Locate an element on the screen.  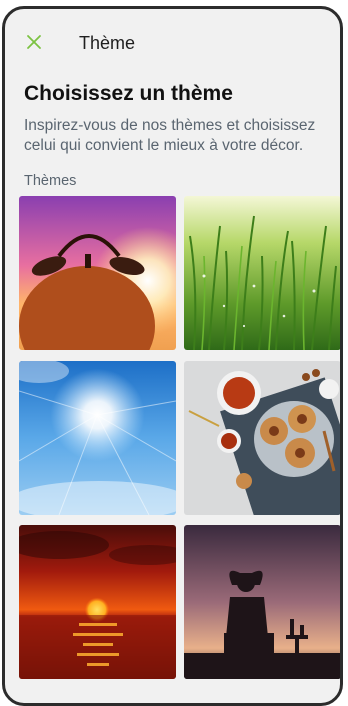
grass-image is located at coordinates (262, 273).